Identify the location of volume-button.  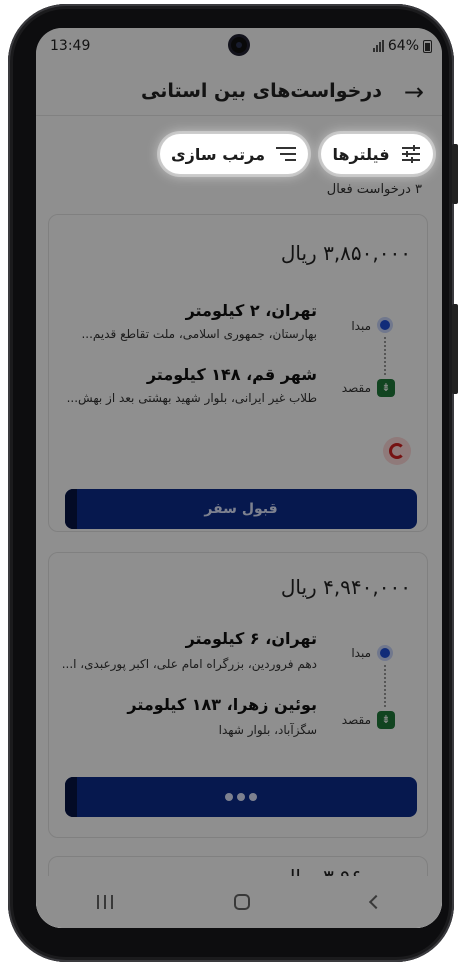
(455, 174).